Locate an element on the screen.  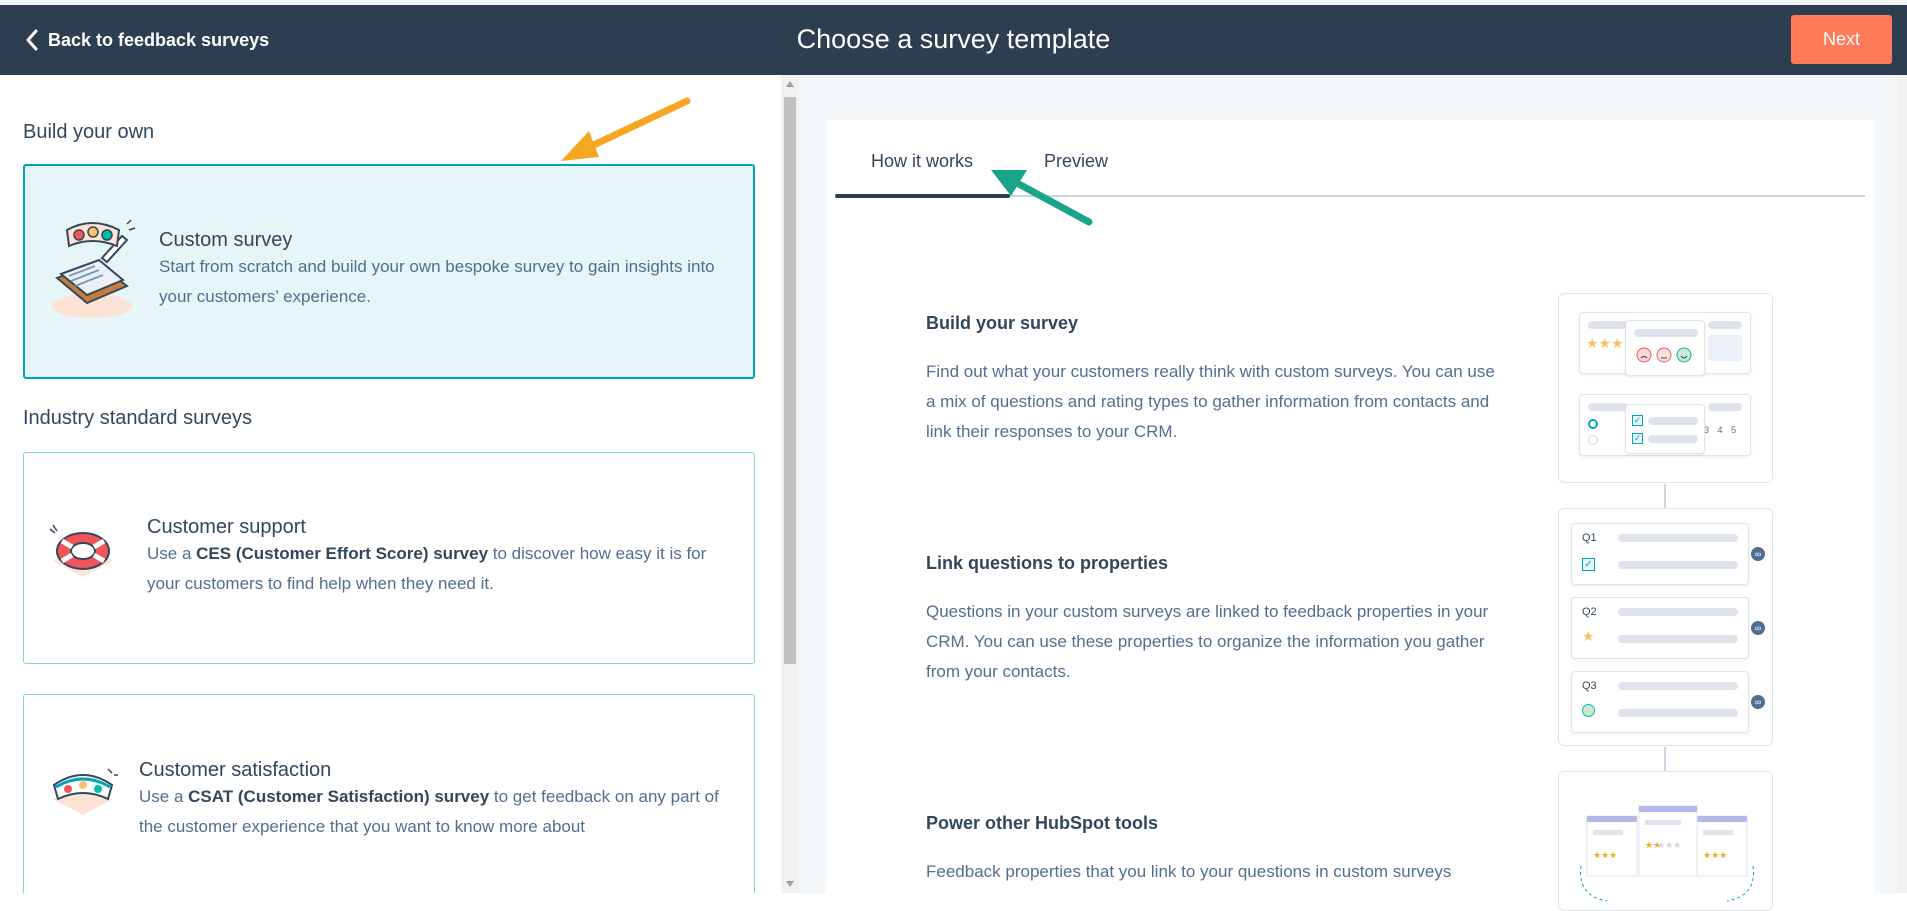
left-scrollbar-thumb is located at coordinates (790, 380).